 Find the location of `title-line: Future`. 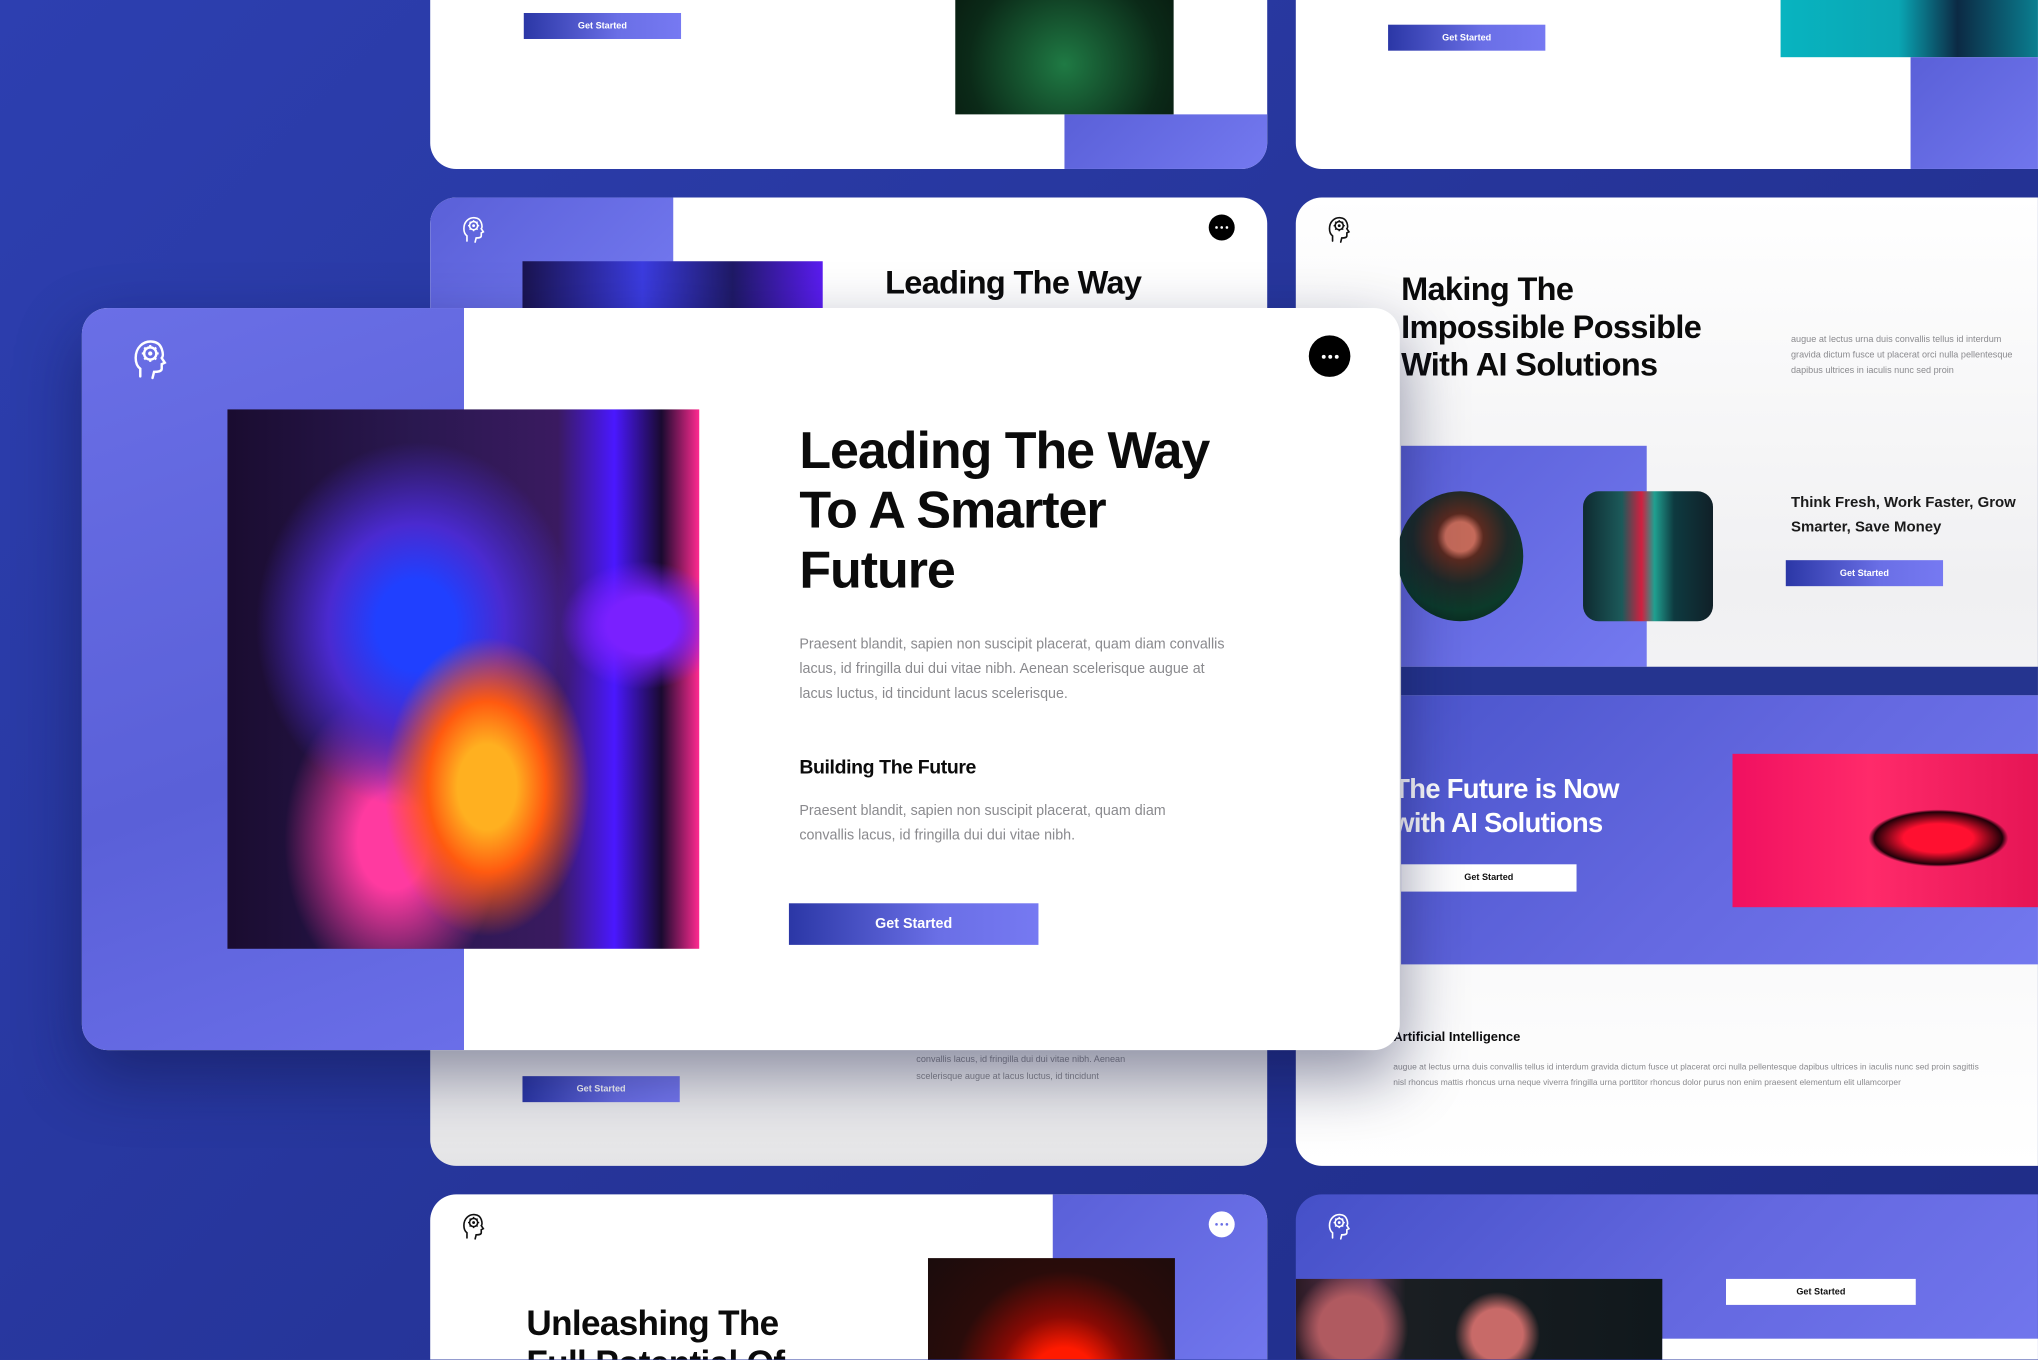

title-line: Future is located at coordinates (877, 570).